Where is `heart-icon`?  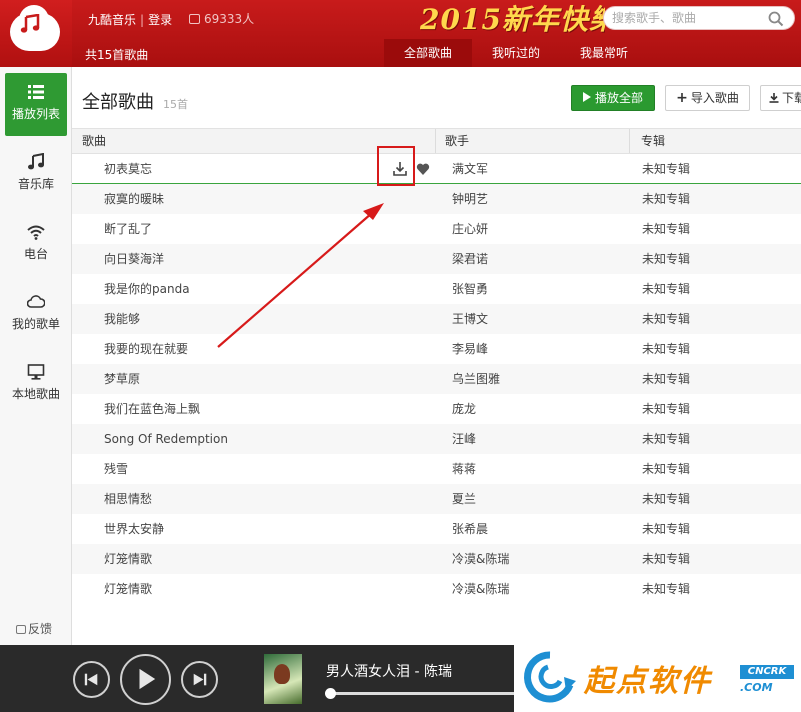
heart-icon is located at coordinates (423, 169).